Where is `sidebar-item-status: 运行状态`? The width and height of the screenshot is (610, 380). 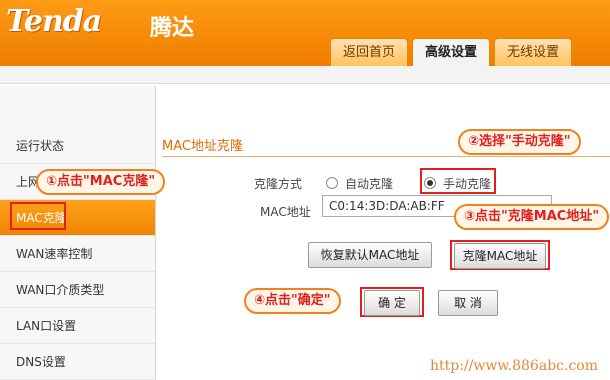
sidebar-item-status: 运行状态 is located at coordinates (77, 146).